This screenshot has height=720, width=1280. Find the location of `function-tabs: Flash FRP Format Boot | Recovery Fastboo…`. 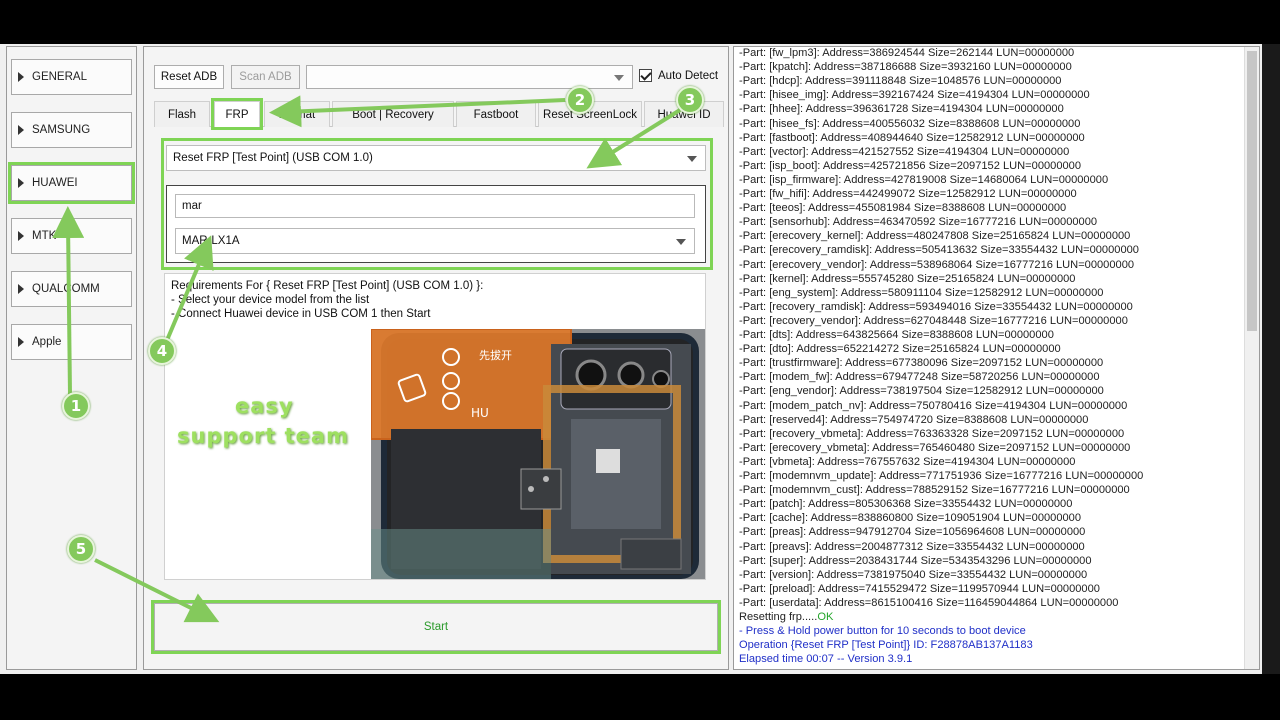

function-tabs: Flash FRP Format Boot | Recovery Fastboo… is located at coordinates (439, 114).